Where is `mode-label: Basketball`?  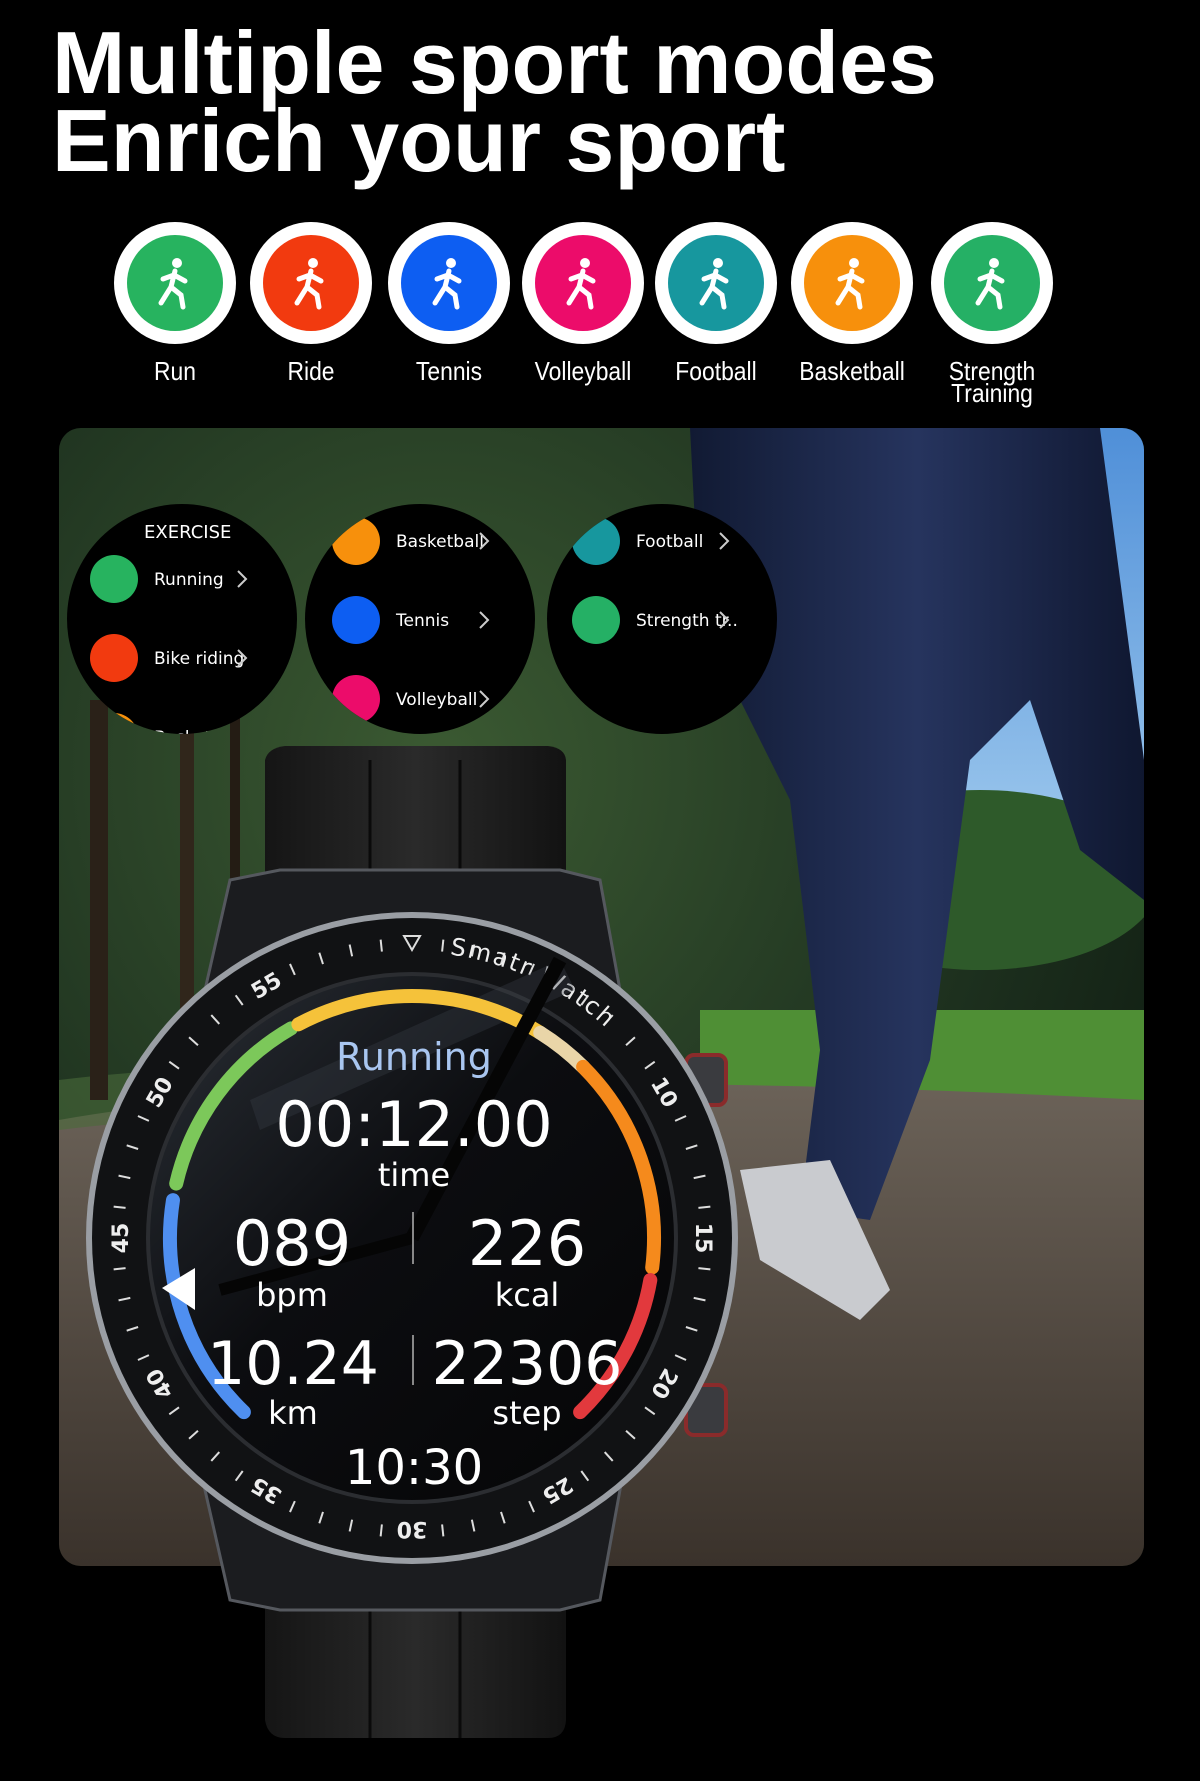
mode-label: Basketball is located at coordinates (852, 371).